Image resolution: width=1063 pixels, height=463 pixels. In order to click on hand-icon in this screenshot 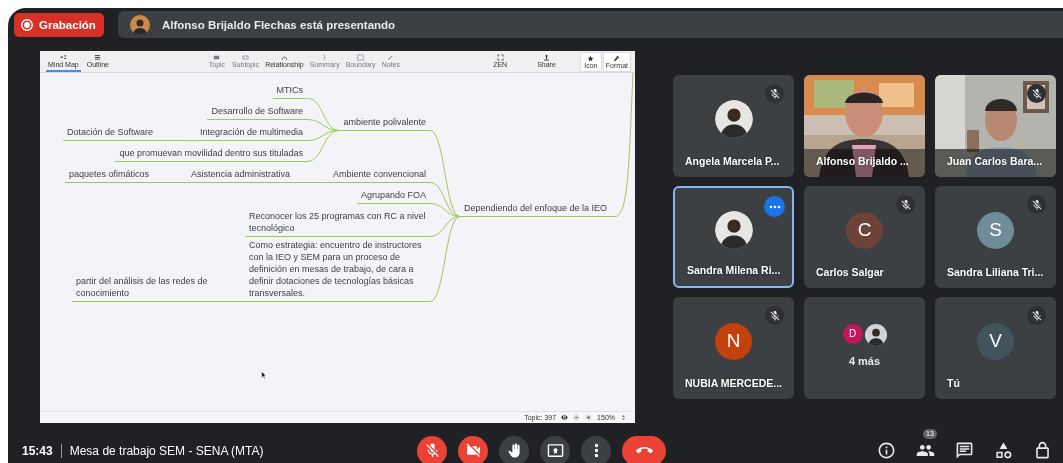, I will do `click(514, 450)`.